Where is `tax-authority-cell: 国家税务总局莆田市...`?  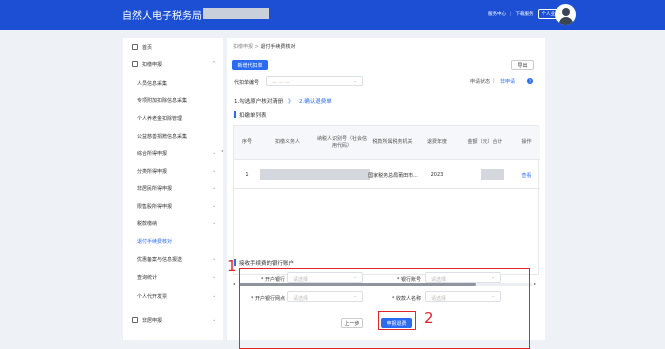 tax-authority-cell: 国家税务总局莆田市... is located at coordinates (393, 175).